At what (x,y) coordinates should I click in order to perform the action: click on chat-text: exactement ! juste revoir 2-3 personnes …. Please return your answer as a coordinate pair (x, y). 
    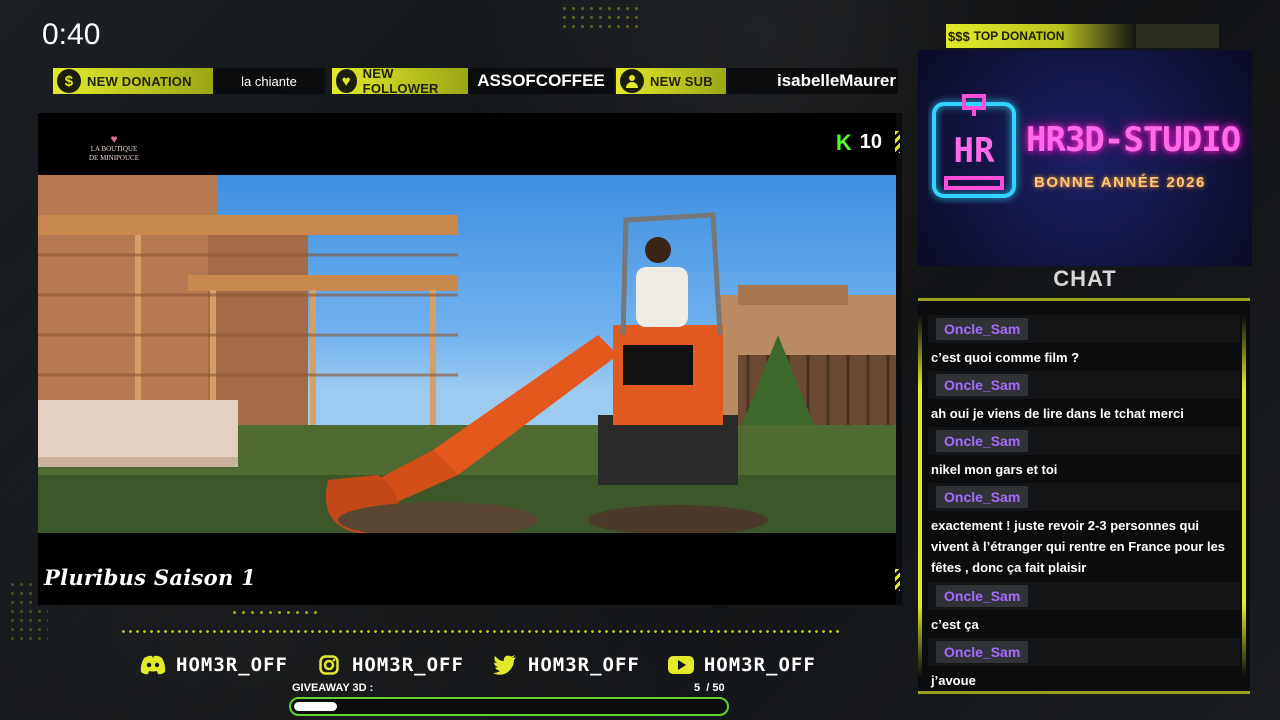
    Looking at the image, I should click on (1078, 546).